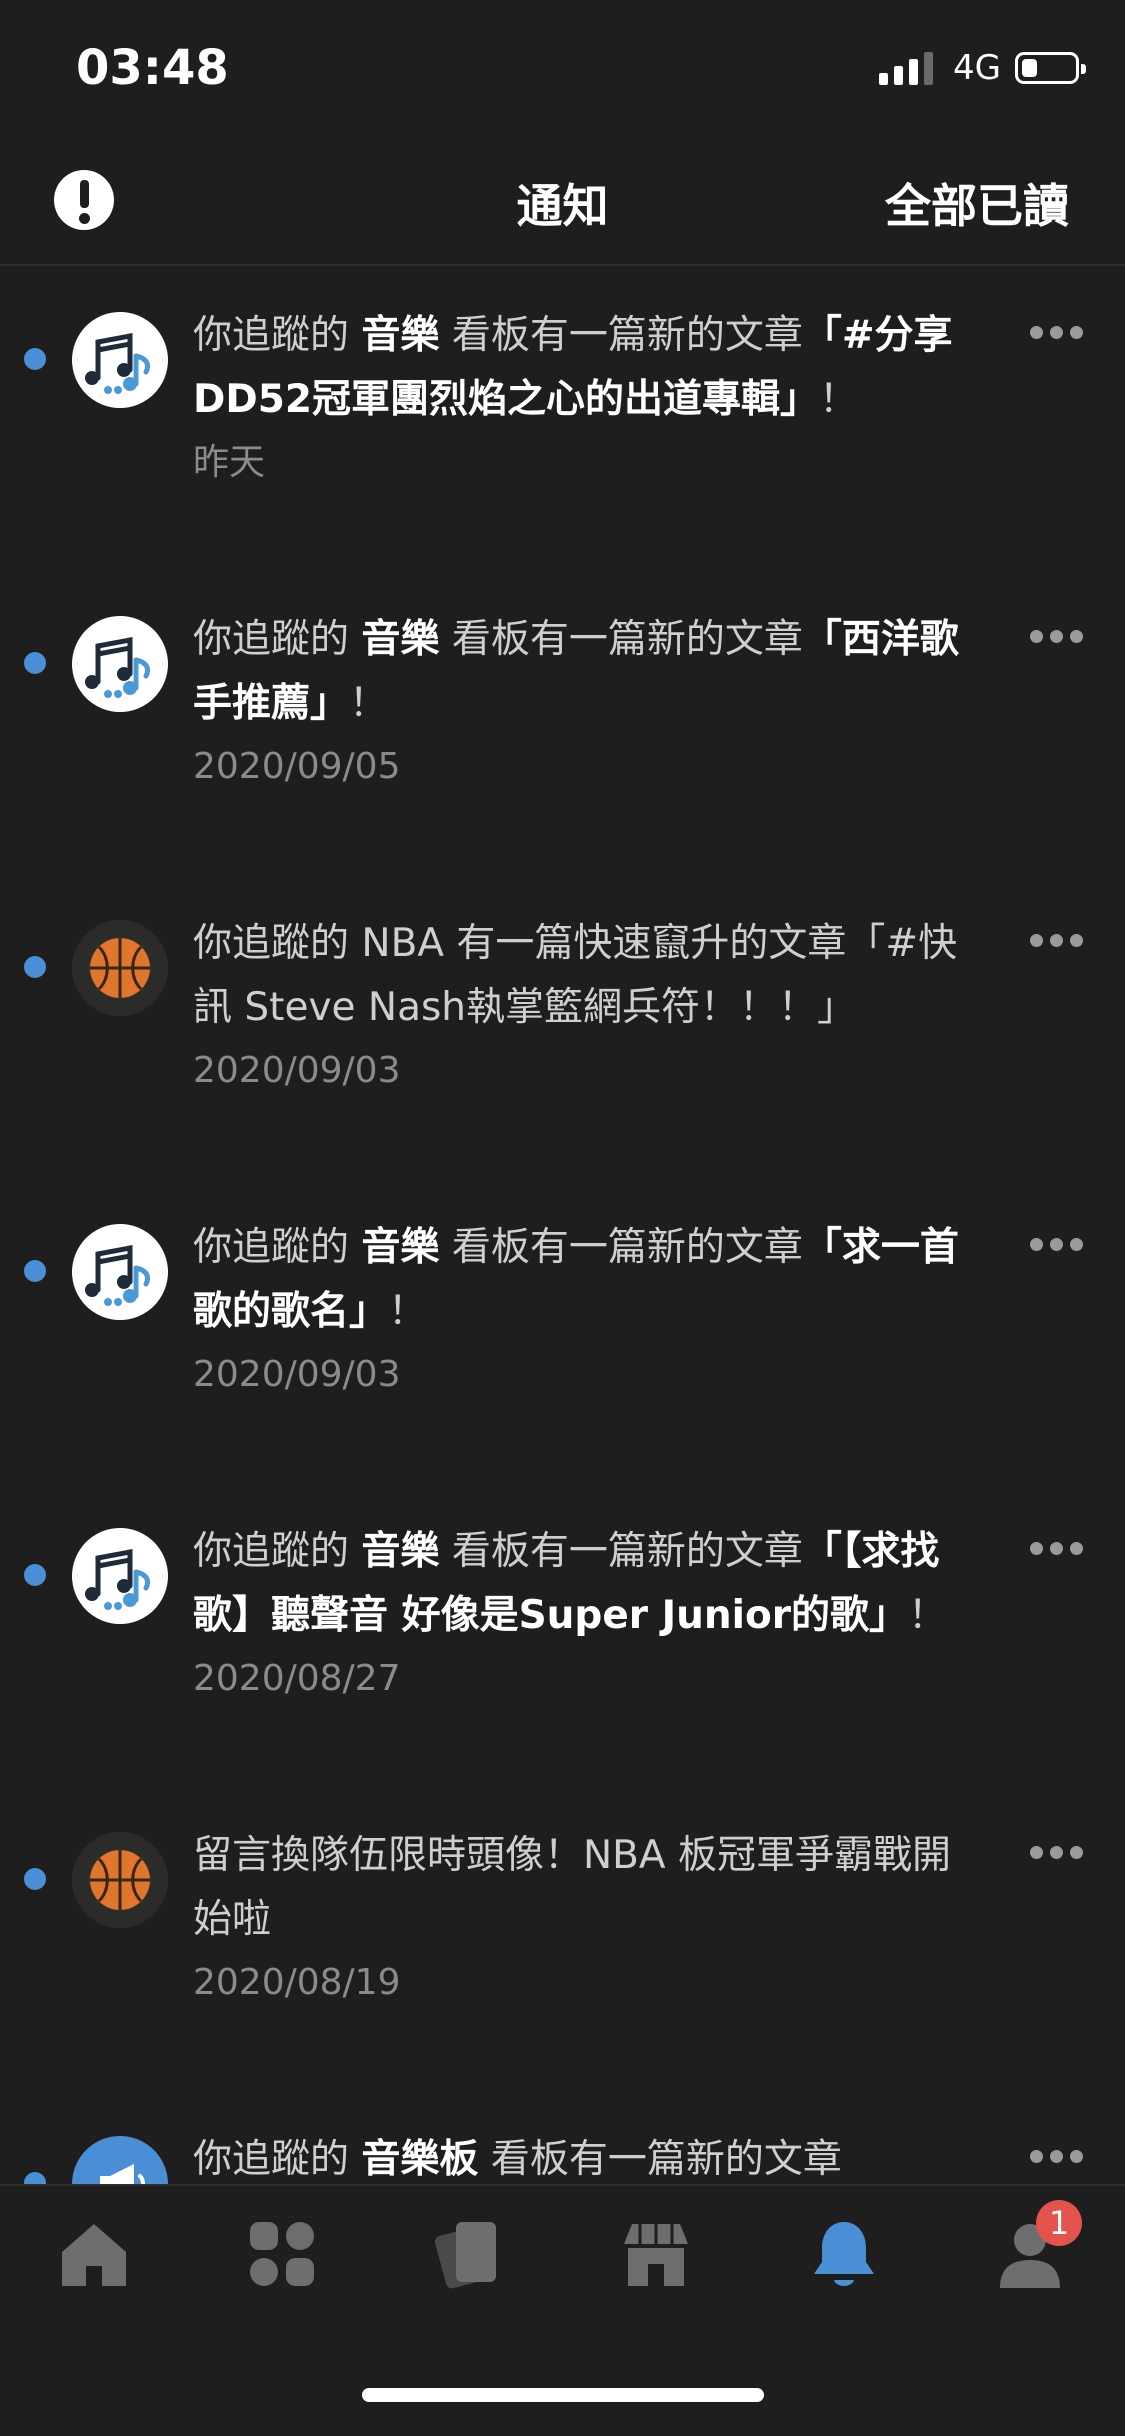 Image resolution: width=1125 pixels, height=2436 pixels. I want to click on notification-item: 你追蹤的 音樂 看板有一篇新的文章「西洋歌手推薦」！ 2020/09/05, so click(562, 700).